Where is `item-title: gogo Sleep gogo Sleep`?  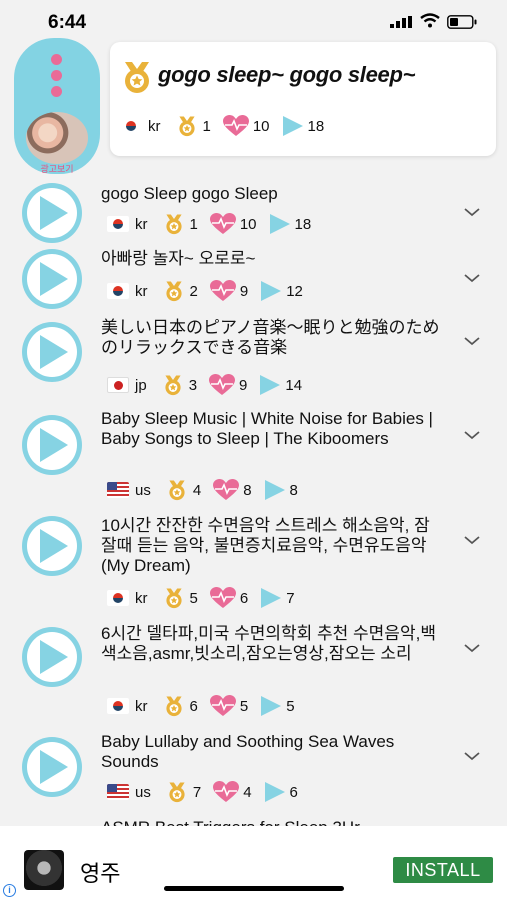 item-title: gogo Sleep gogo Sleep is located at coordinates (271, 194).